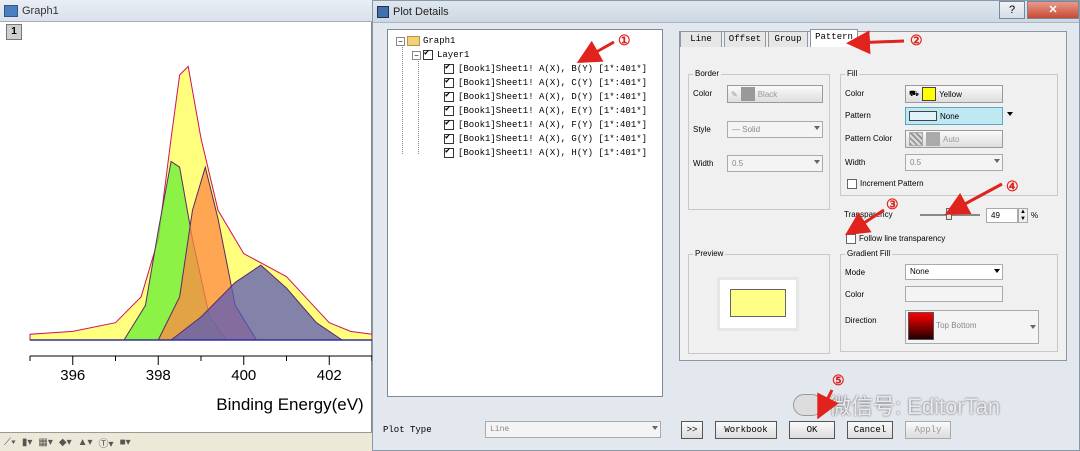  I want to click on annotation-number-3: ③, so click(892, 204).